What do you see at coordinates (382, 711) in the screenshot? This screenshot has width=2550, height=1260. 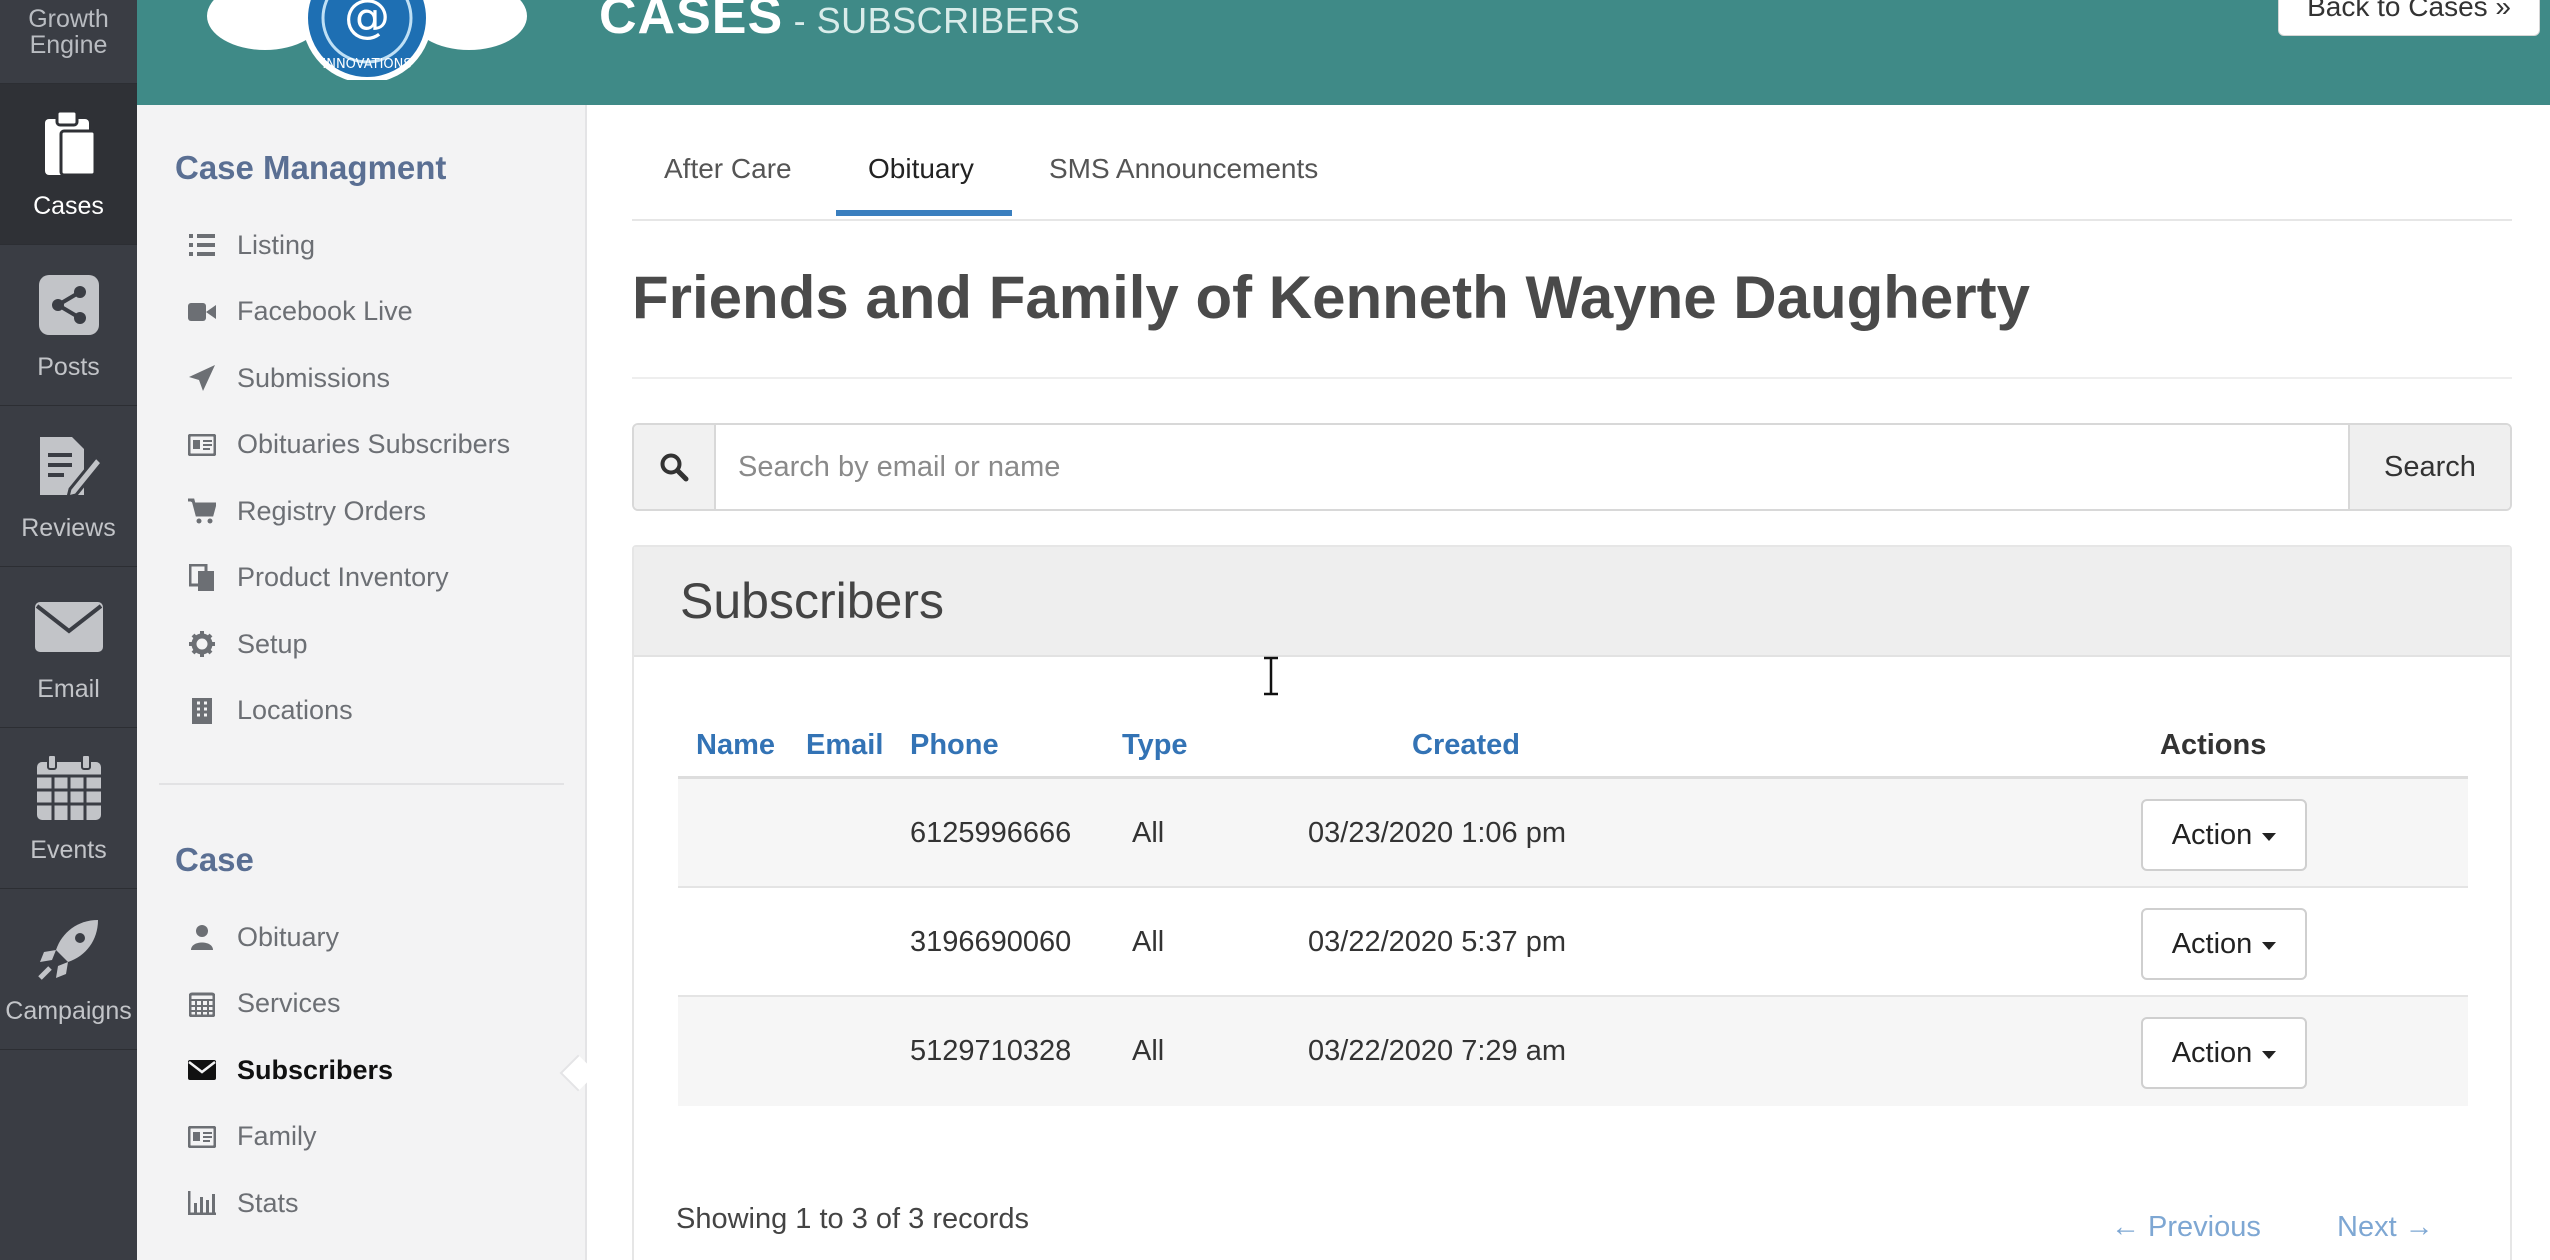 I see `sidebar-item-locations: Locations` at bounding box center [382, 711].